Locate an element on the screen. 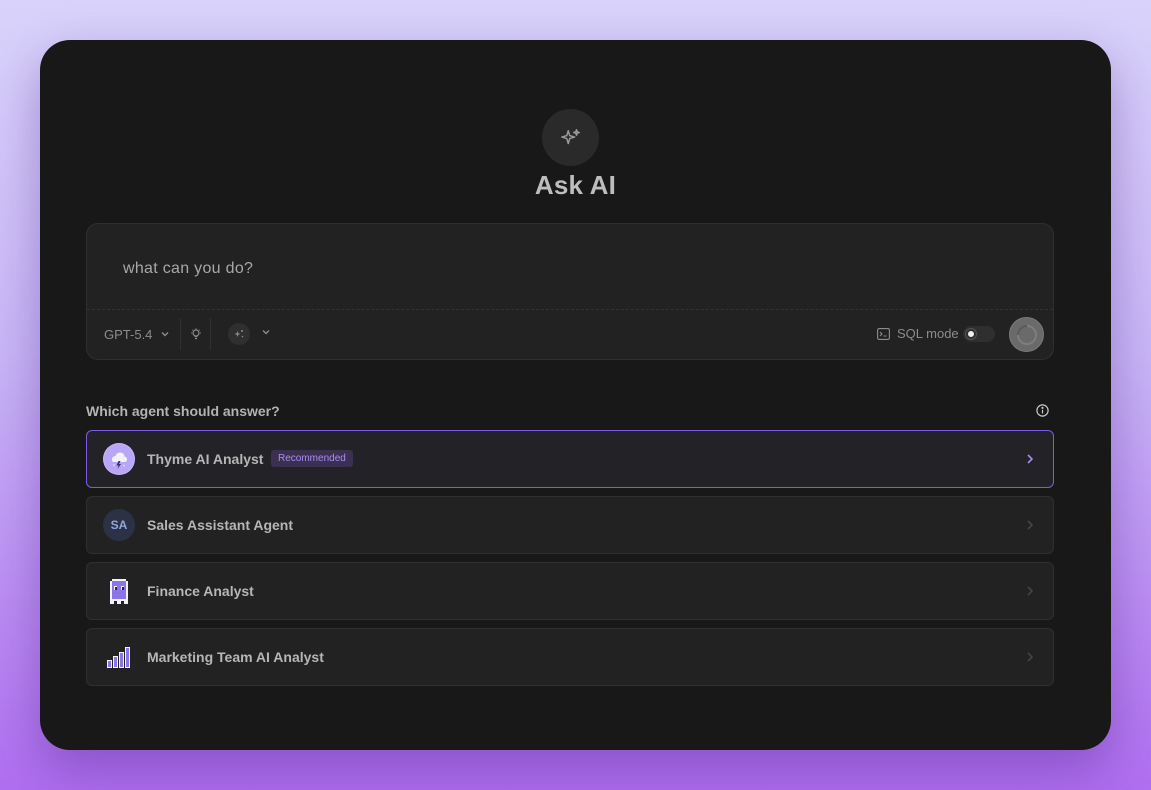  thyme-avatar is located at coordinates (119, 459).